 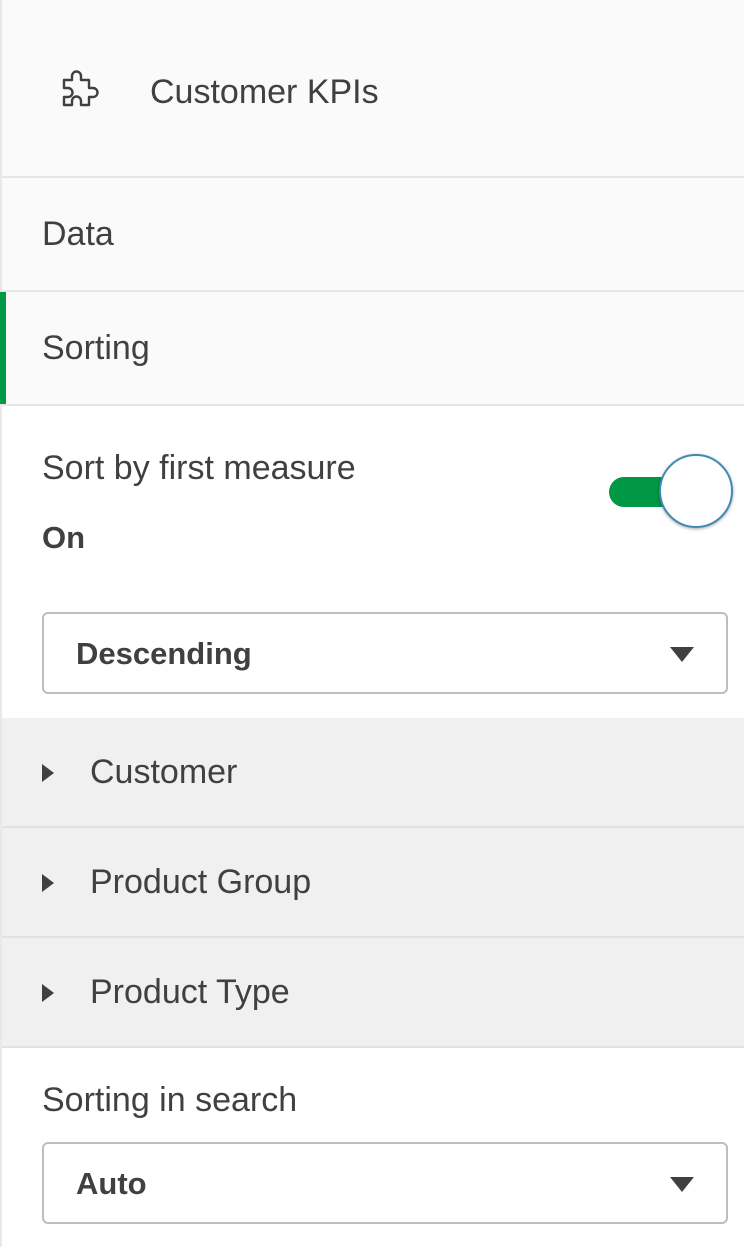 What do you see at coordinates (696, 491) in the screenshot?
I see `toggle-knob` at bounding box center [696, 491].